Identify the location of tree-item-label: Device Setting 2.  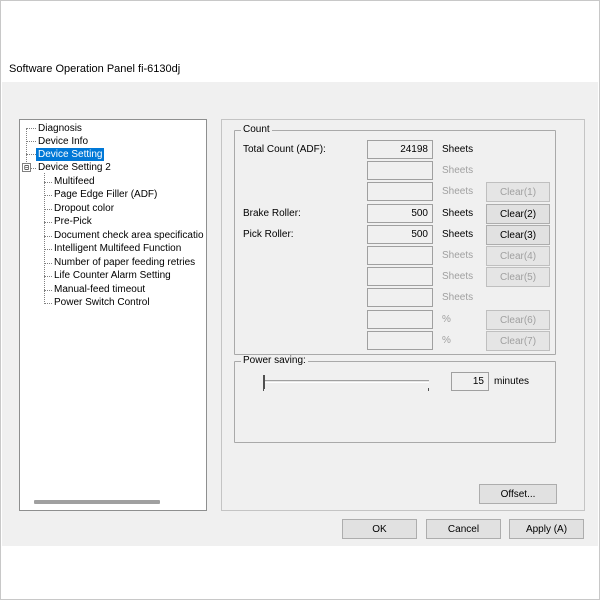
(74, 167).